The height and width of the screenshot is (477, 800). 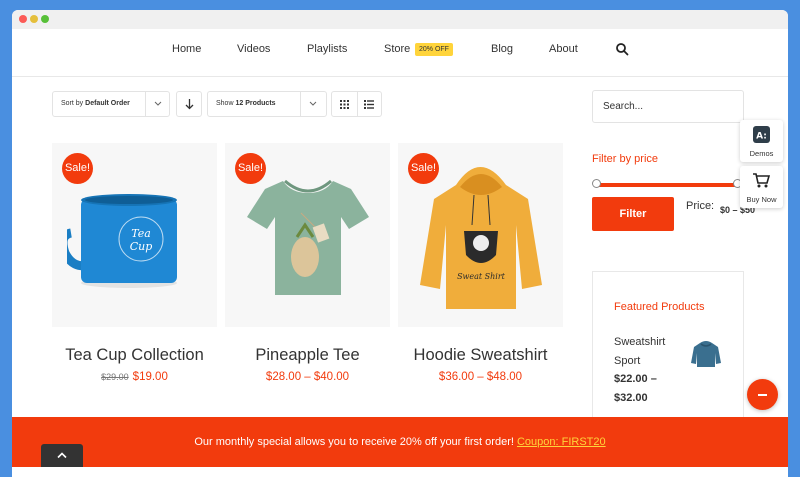 What do you see at coordinates (134, 355) in the screenshot?
I see `product-title: Tea Cup Collection` at bounding box center [134, 355].